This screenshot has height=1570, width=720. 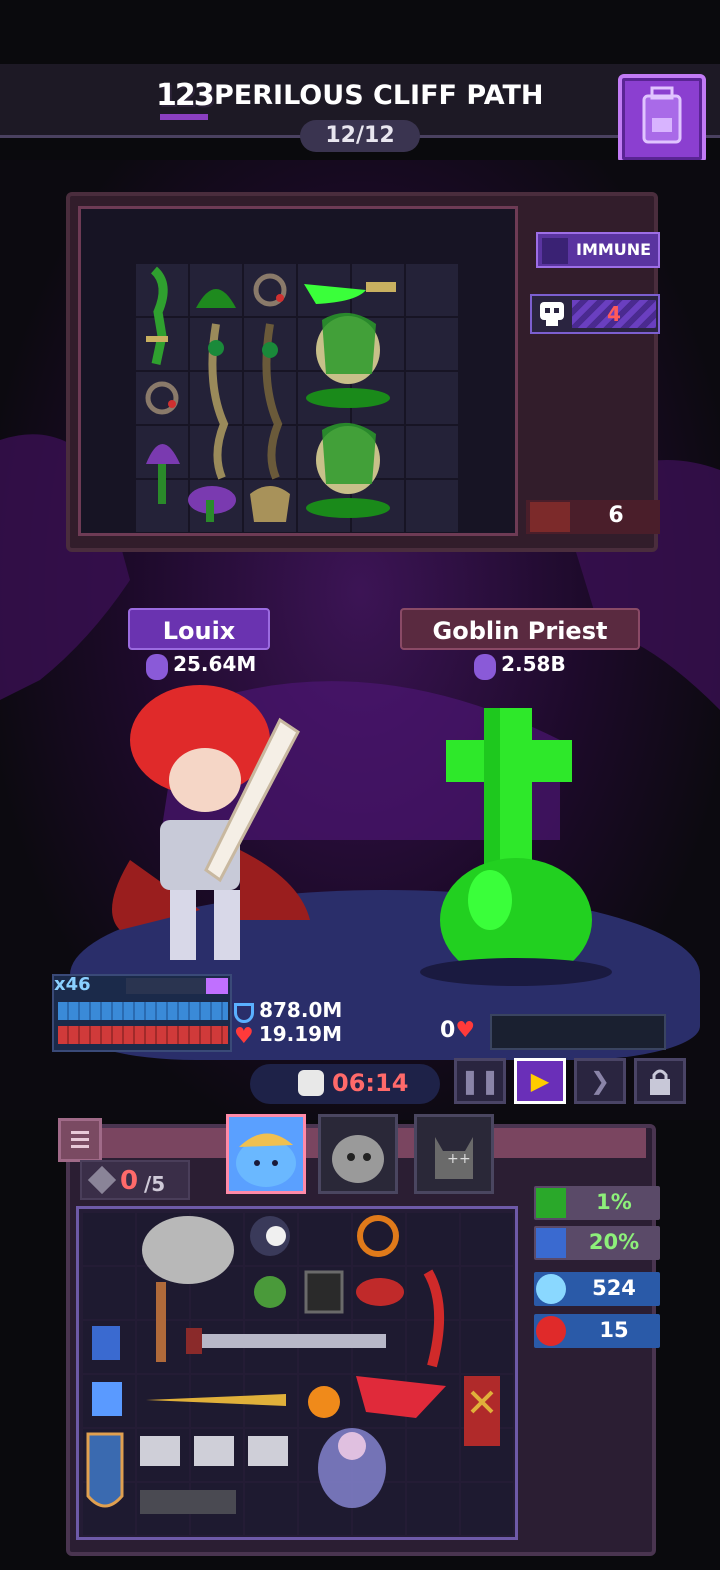 What do you see at coordinates (533, 664) in the screenshot?
I see `enemy-power-value: 2.58B` at bounding box center [533, 664].